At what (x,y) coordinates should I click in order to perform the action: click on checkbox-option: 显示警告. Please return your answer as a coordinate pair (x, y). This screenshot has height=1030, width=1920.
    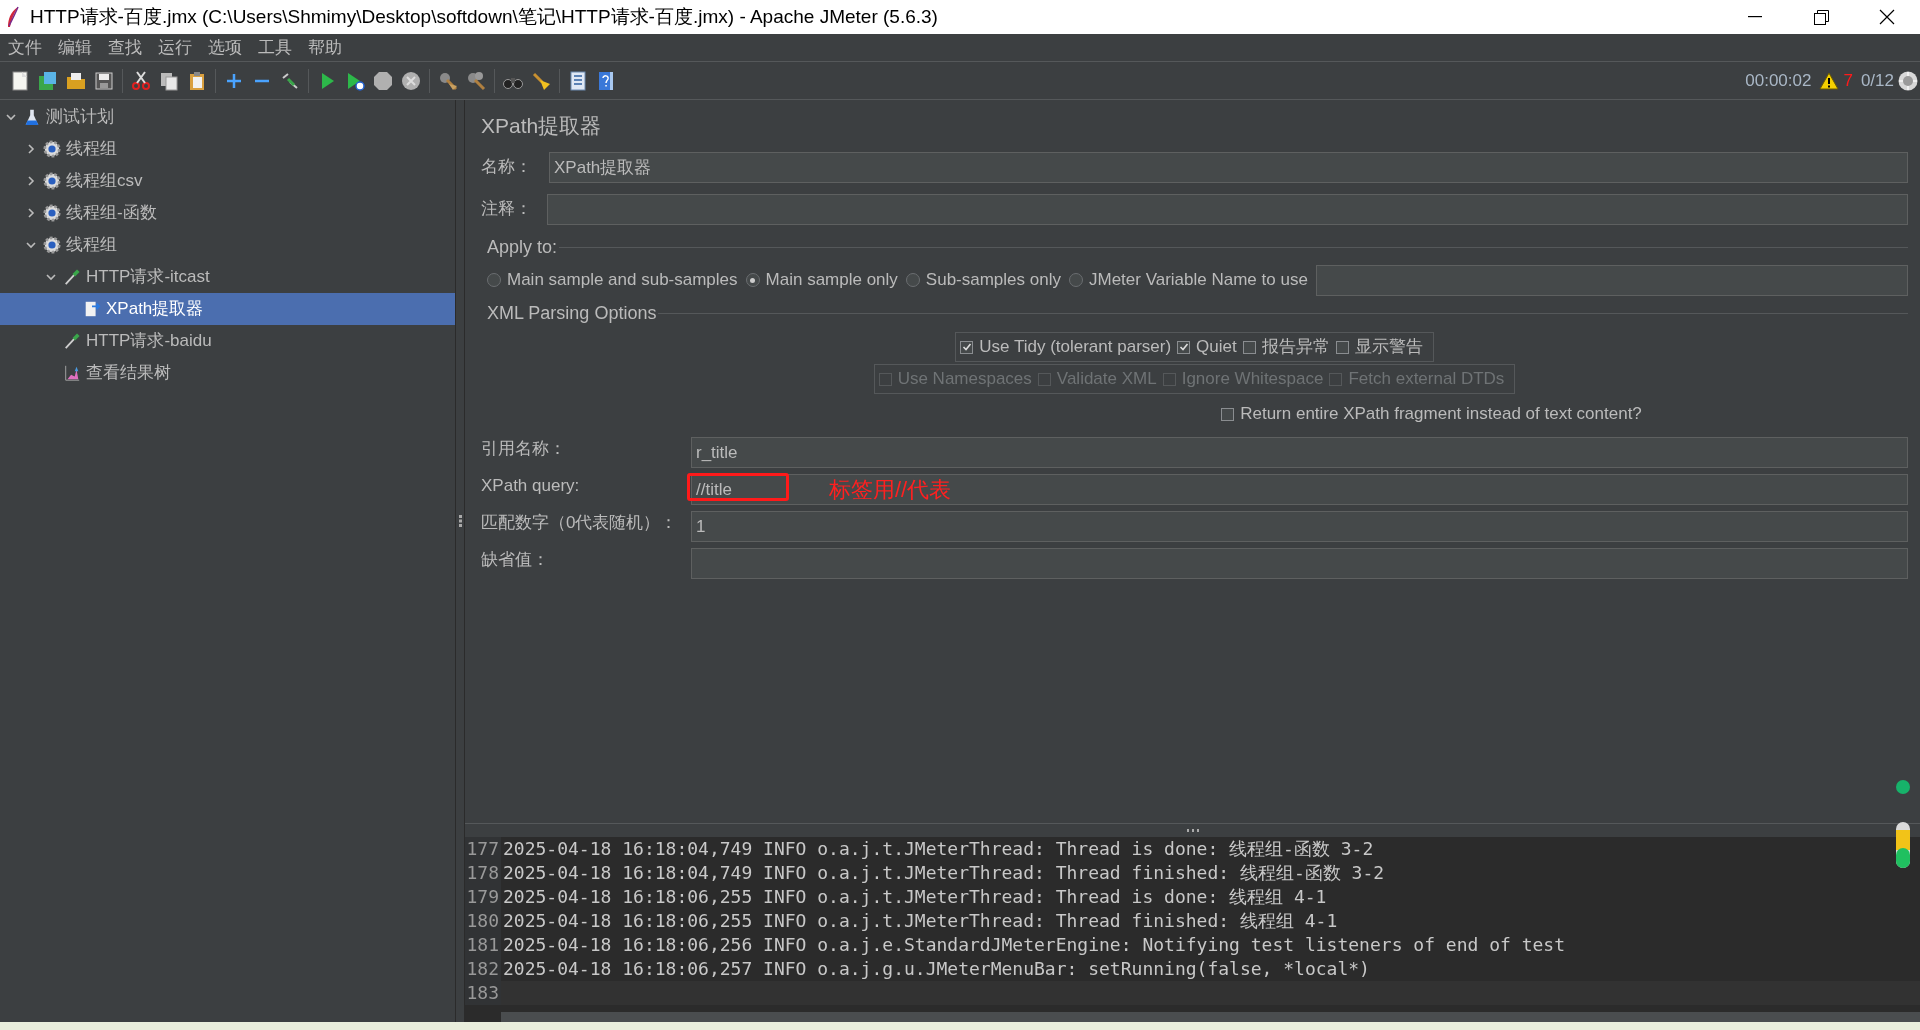
    Looking at the image, I should click on (1379, 347).